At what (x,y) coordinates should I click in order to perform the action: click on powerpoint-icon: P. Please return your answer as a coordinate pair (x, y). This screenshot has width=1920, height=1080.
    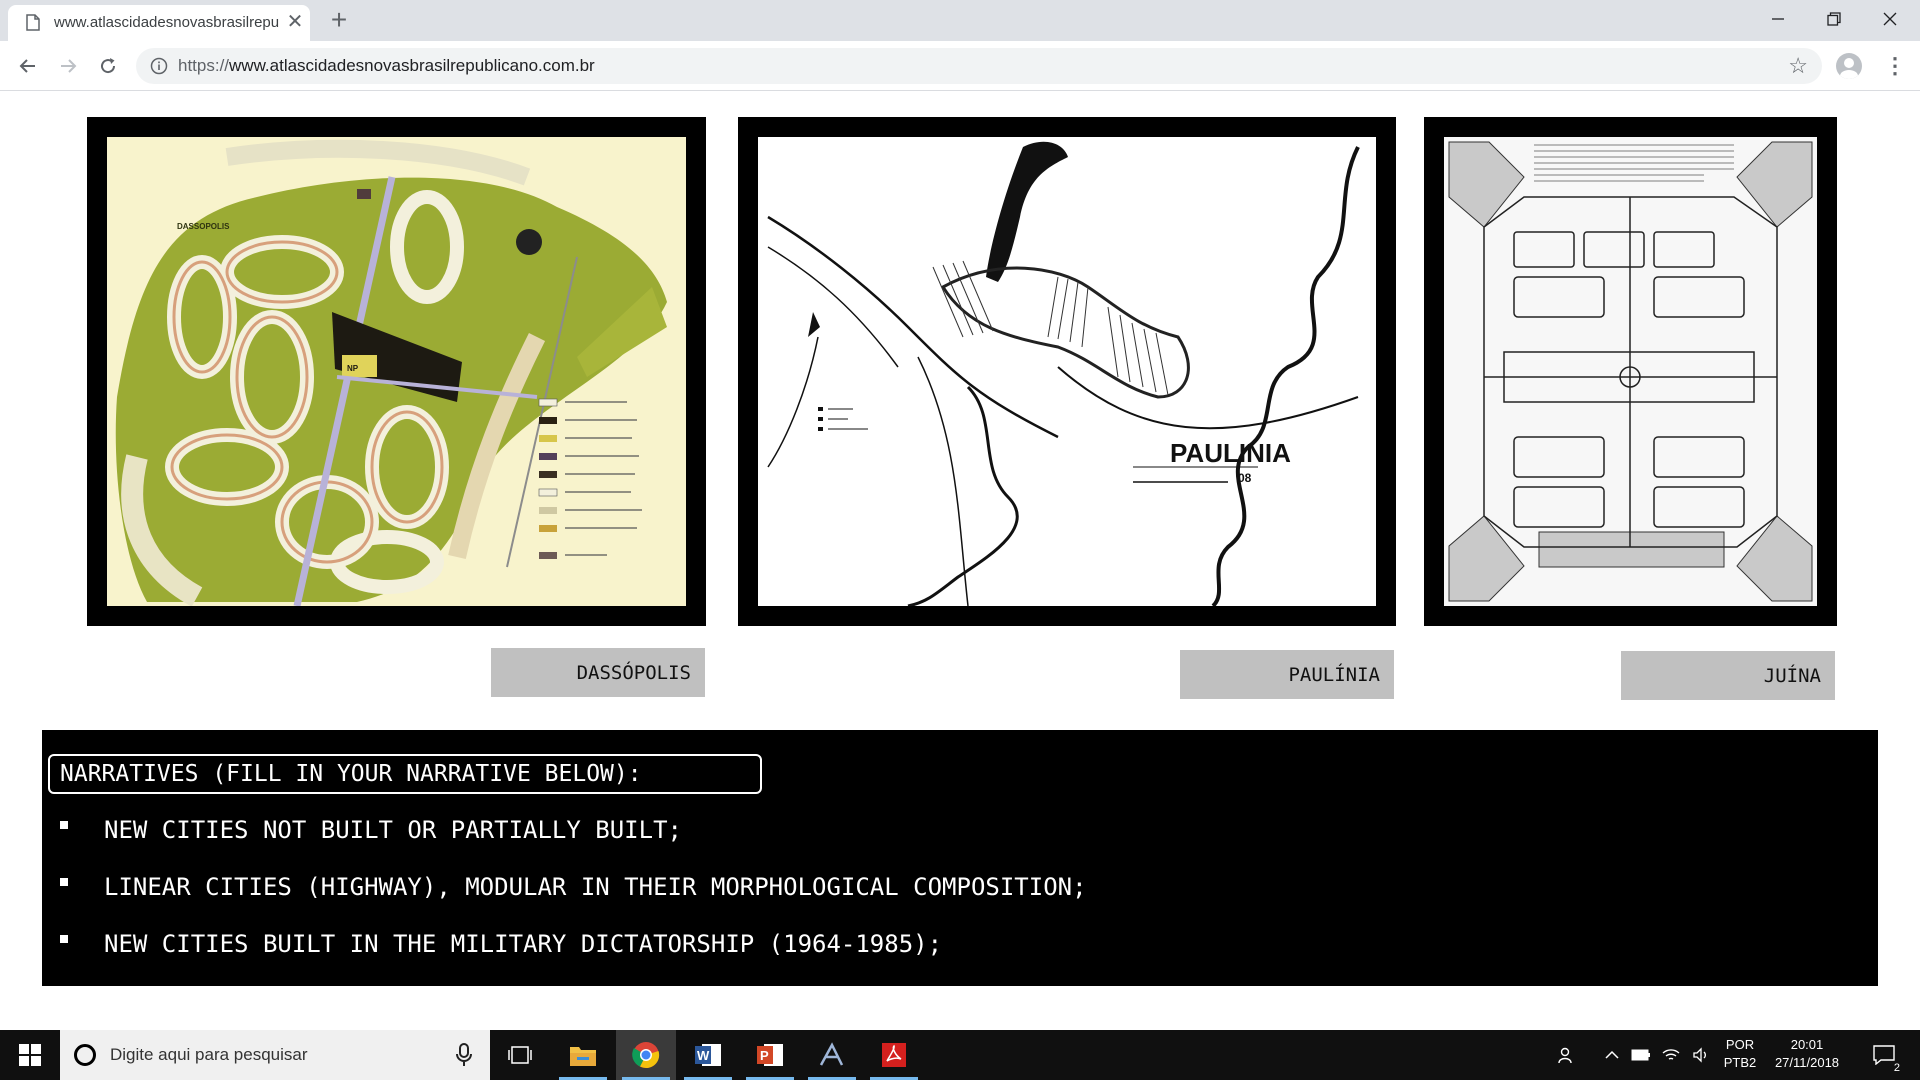
    Looking at the image, I should click on (770, 1055).